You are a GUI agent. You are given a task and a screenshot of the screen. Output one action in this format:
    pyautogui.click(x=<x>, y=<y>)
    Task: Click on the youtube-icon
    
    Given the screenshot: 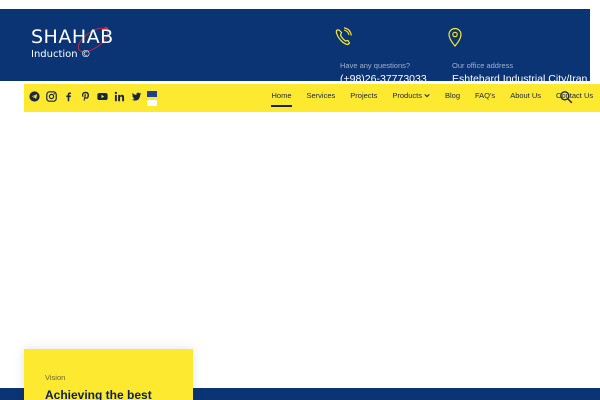 What is the action you would take?
    pyautogui.click(x=105, y=98)
    